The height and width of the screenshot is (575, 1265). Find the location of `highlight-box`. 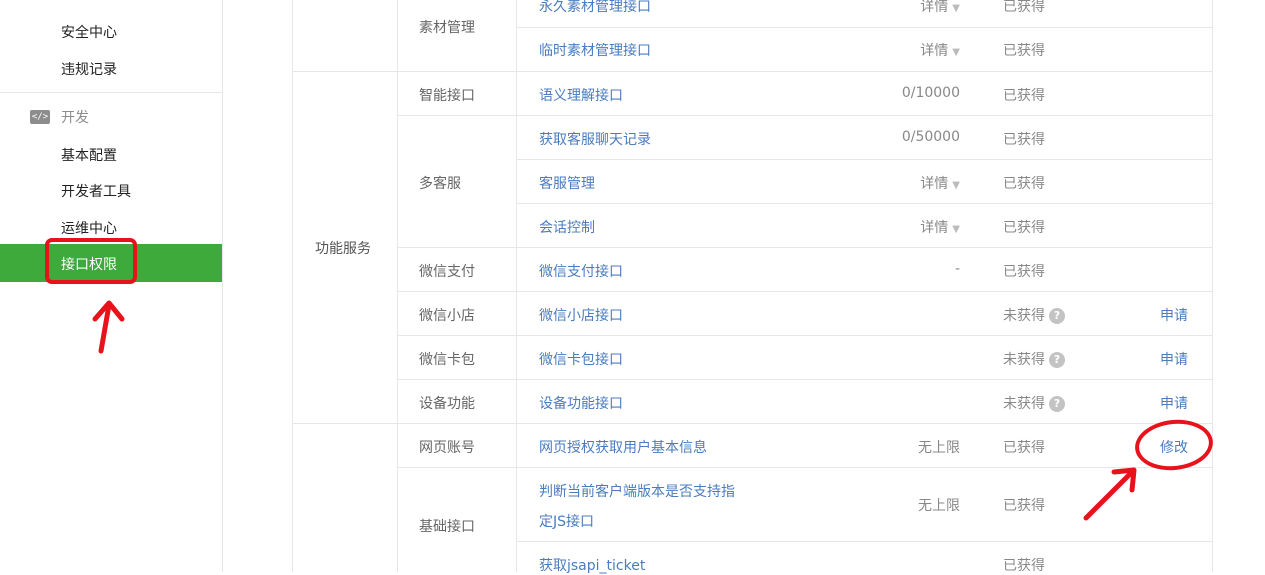

highlight-box is located at coordinates (91, 261).